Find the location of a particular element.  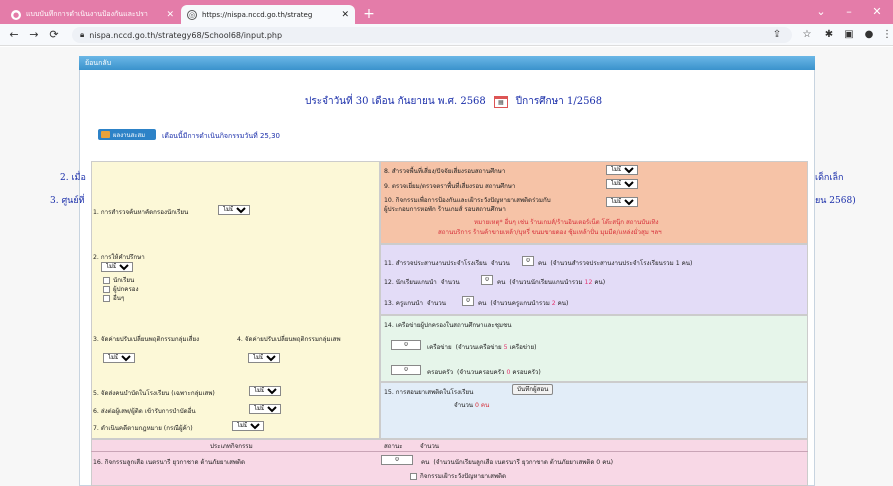

tab-title: แบบบันทึกการดำเนินงานป้องกันและปรา is located at coordinates (87, 14).